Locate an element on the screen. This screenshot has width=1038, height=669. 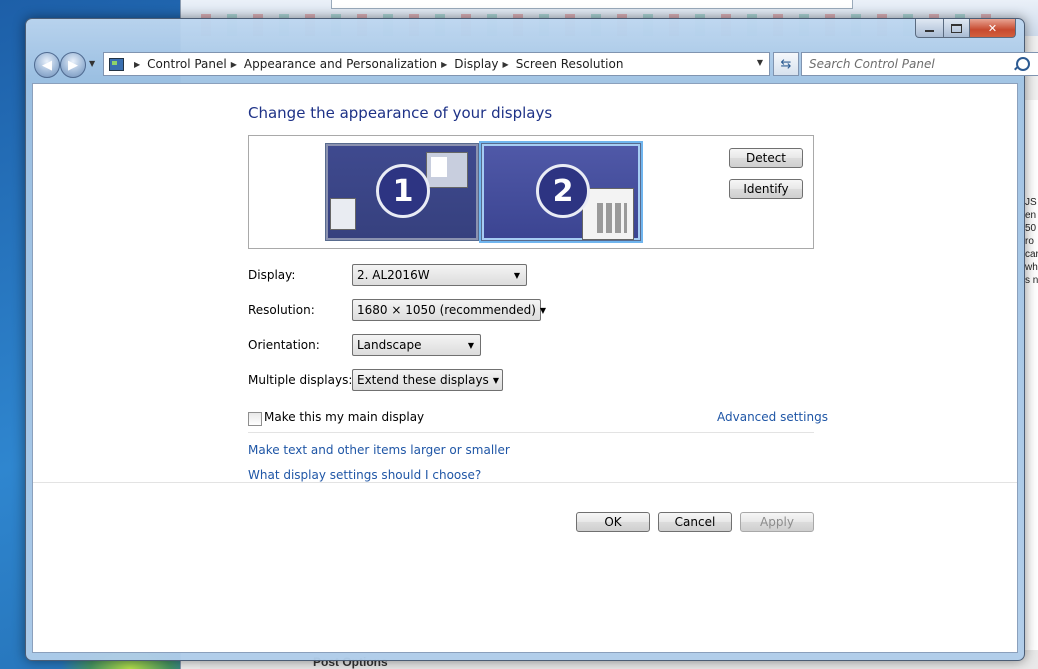
maximize-icon is located at coordinates (956, 28).